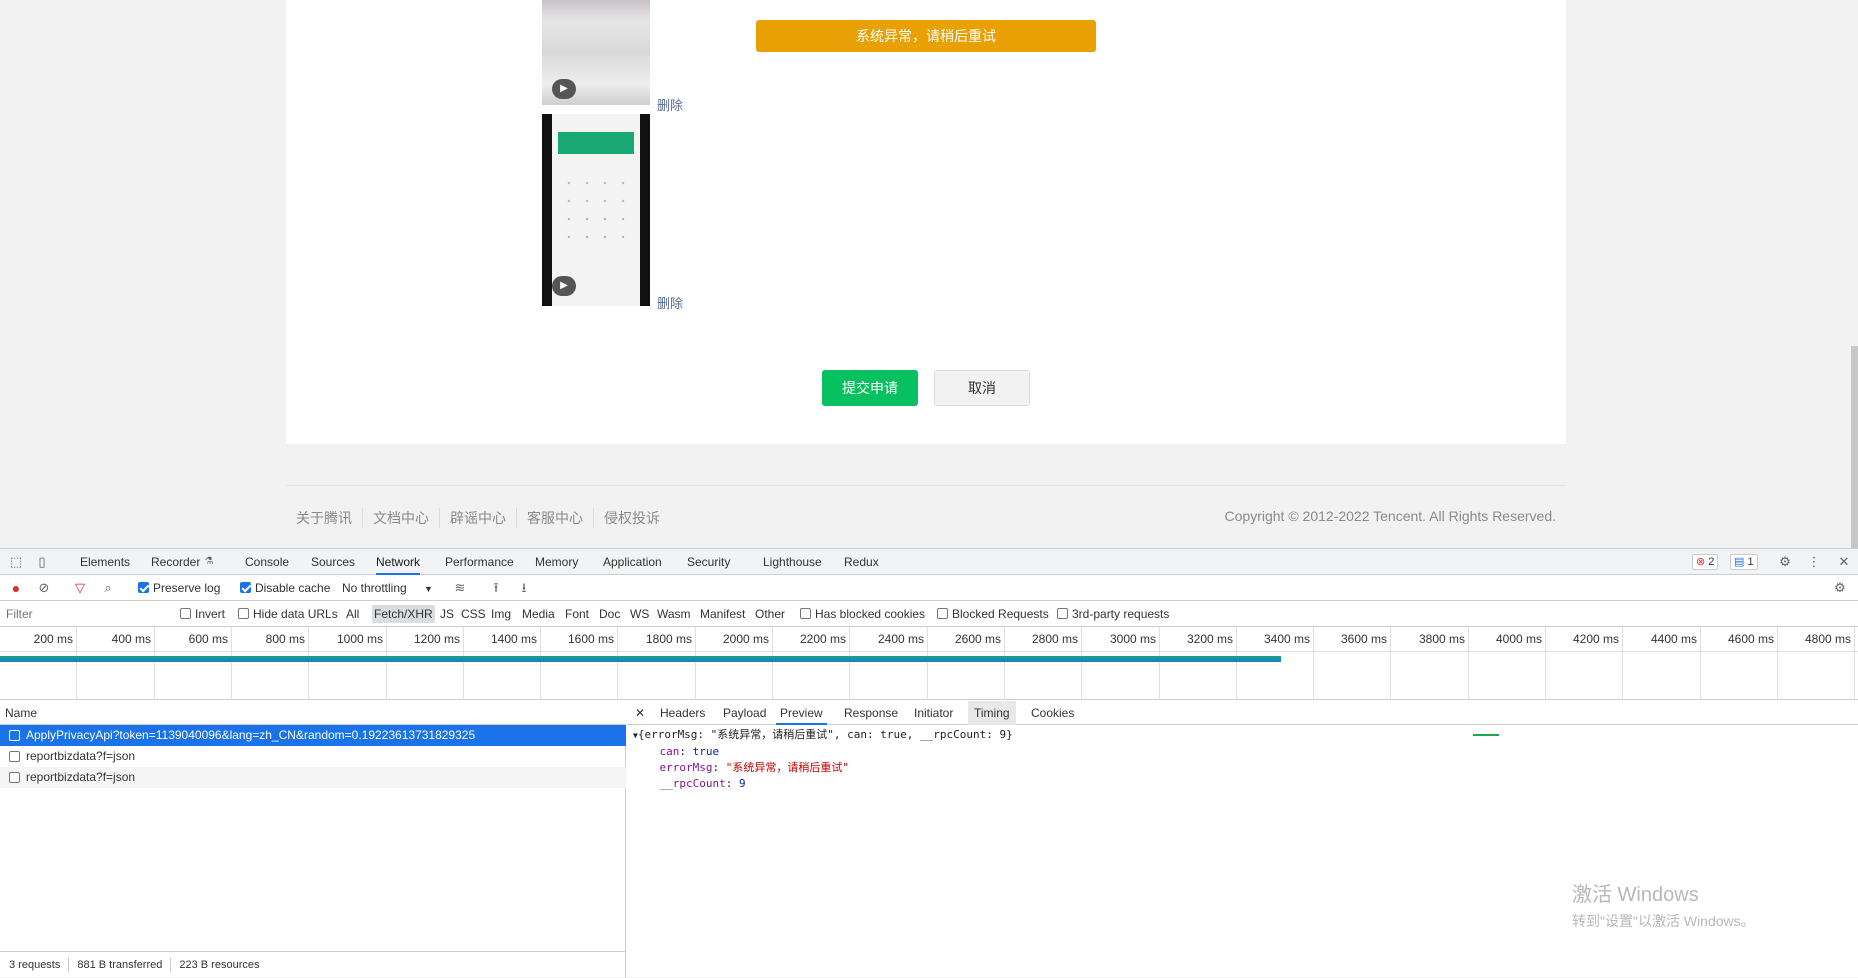 Image resolution: width=1858 pixels, height=978 pixels. Describe the element at coordinates (674, 614) in the screenshot. I see `type-wasm: Wasm` at that location.